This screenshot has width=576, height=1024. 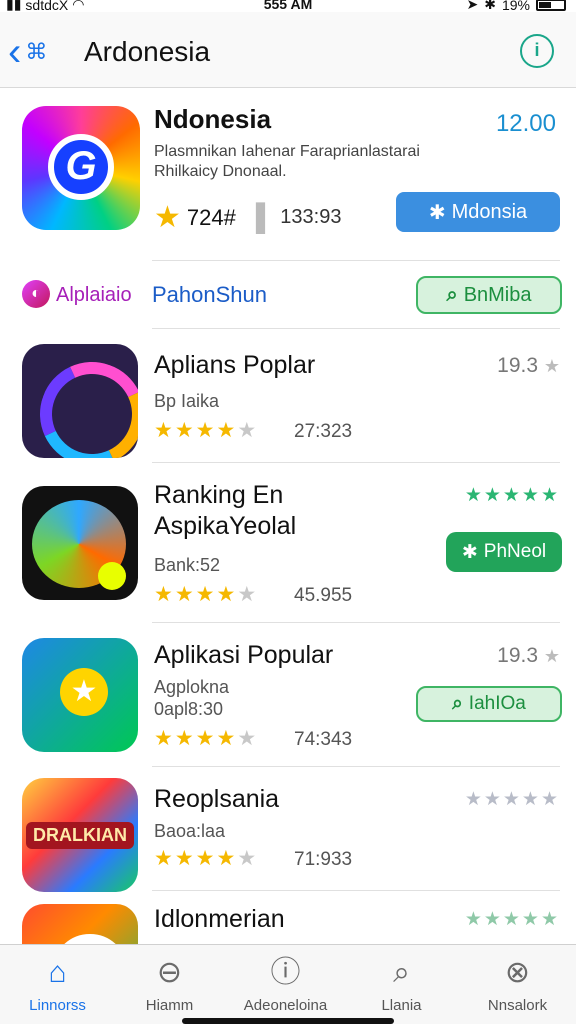 I want to click on featured-app-price: 12.00, so click(x=525, y=123).